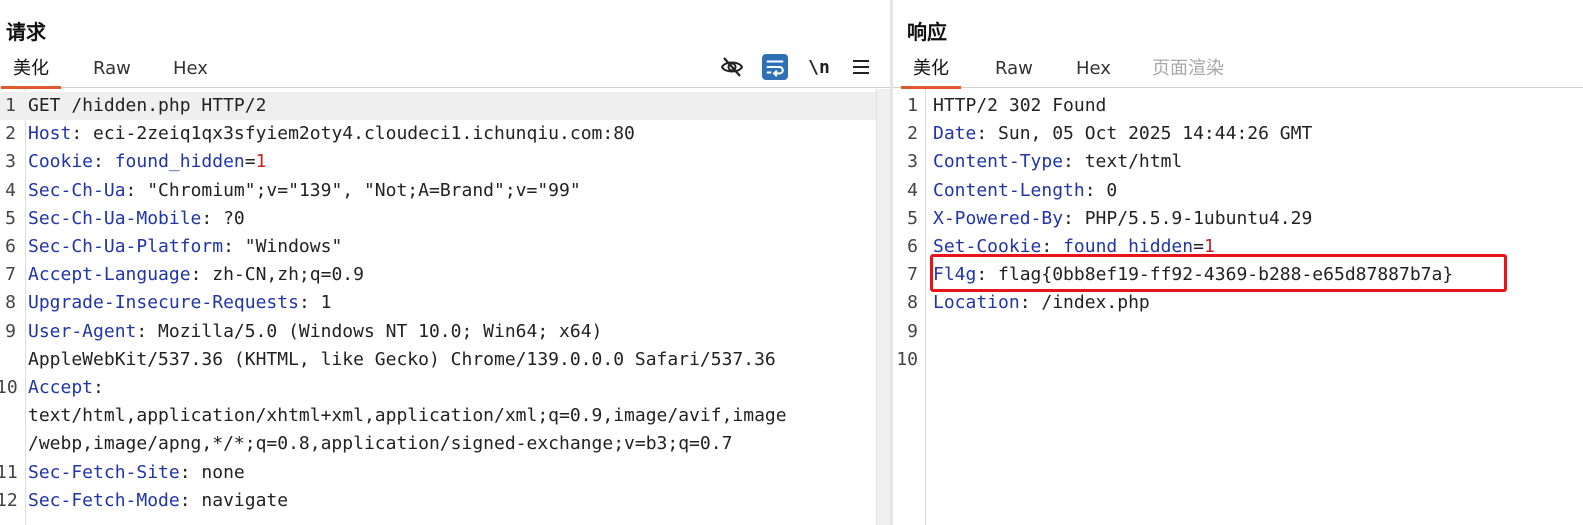 This screenshot has width=1583, height=525. What do you see at coordinates (438, 106) in the screenshot?
I see `request-line: 1 GET /hidden.php HTTP/2` at bounding box center [438, 106].